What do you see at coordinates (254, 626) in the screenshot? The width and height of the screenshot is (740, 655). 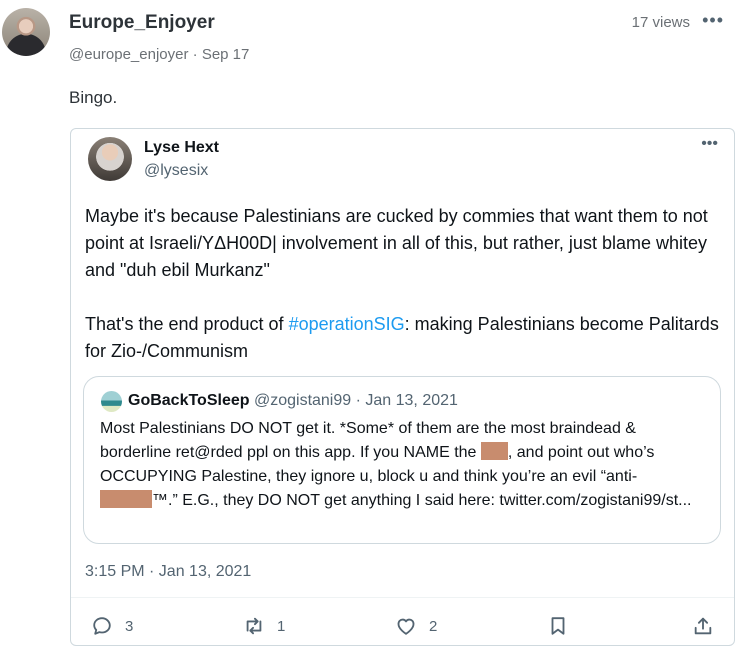 I see `retweet-icon` at bounding box center [254, 626].